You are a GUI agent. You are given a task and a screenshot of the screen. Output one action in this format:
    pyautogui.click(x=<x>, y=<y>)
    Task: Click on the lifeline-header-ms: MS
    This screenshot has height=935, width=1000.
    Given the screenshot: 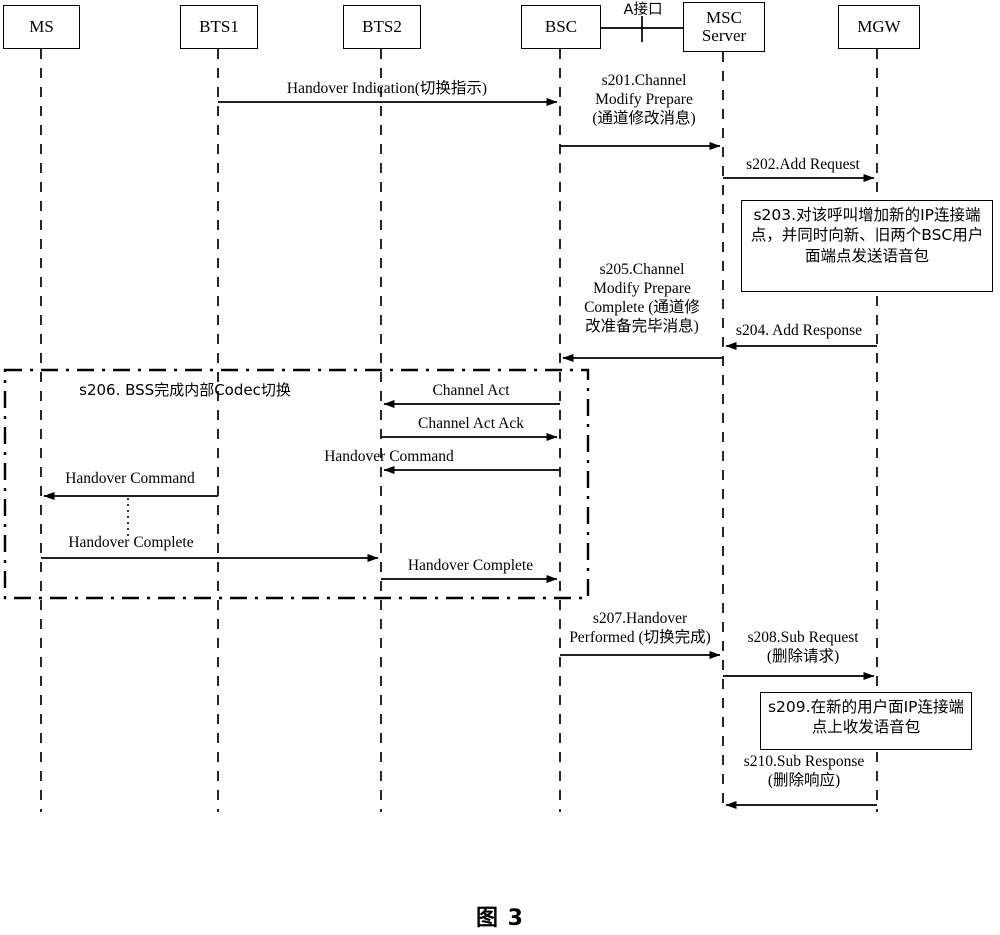 What is the action you would take?
    pyautogui.click(x=41, y=27)
    